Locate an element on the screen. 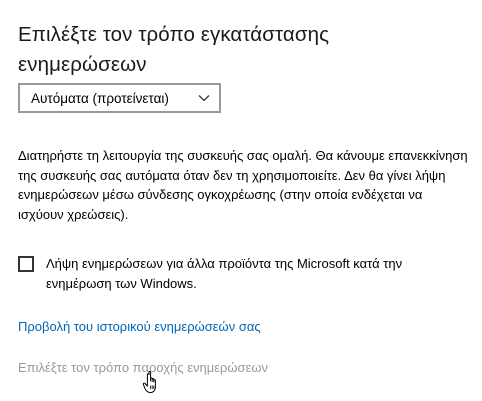  hand-pointer-icon is located at coordinates (149, 382).